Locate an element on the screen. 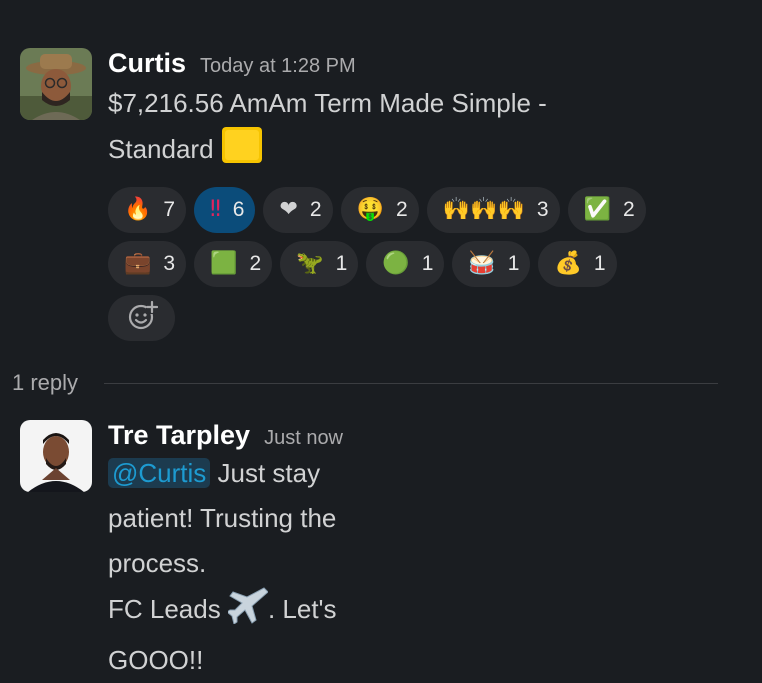 The width and height of the screenshot is (762, 683). reaction-raised-hands: 🙌🙌🙌 3 is located at coordinates (493, 210).